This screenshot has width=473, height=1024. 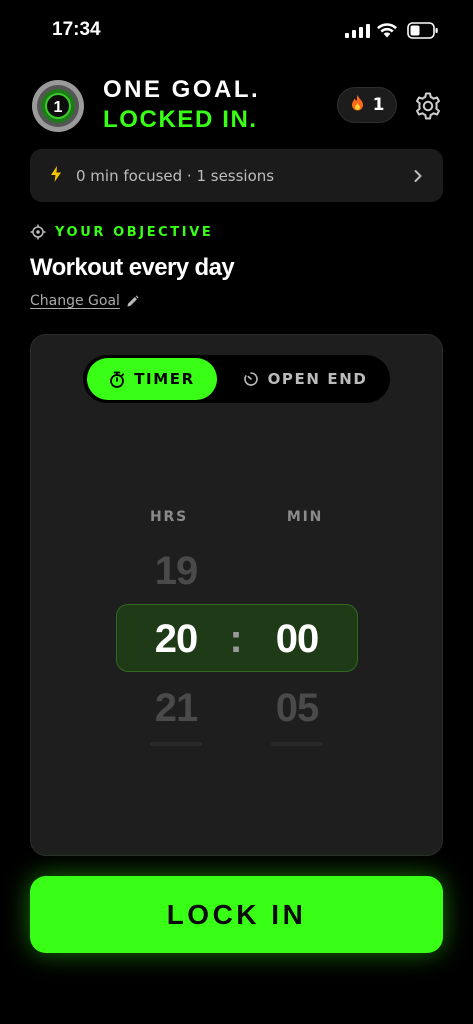 I want to click on change-goal-link: Change Goal, so click(x=84, y=301).